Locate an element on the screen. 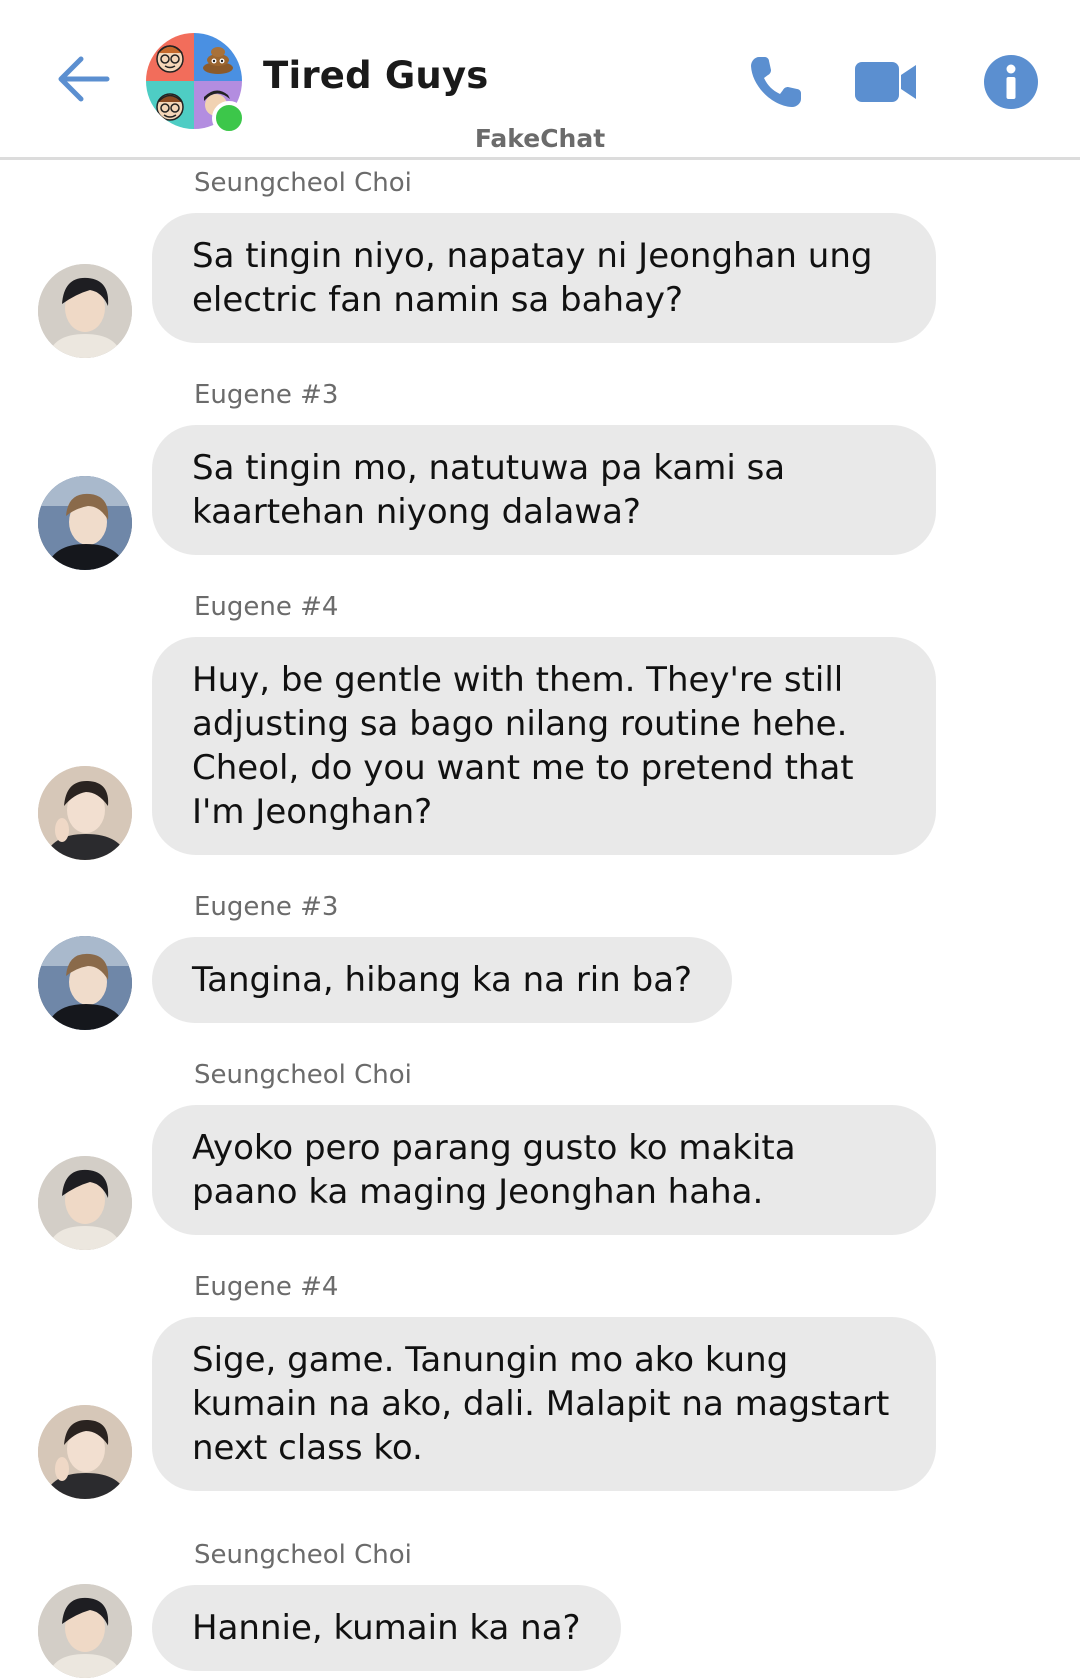 This screenshot has height=1678, width=1080. group-avatar is located at coordinates (196, 84).